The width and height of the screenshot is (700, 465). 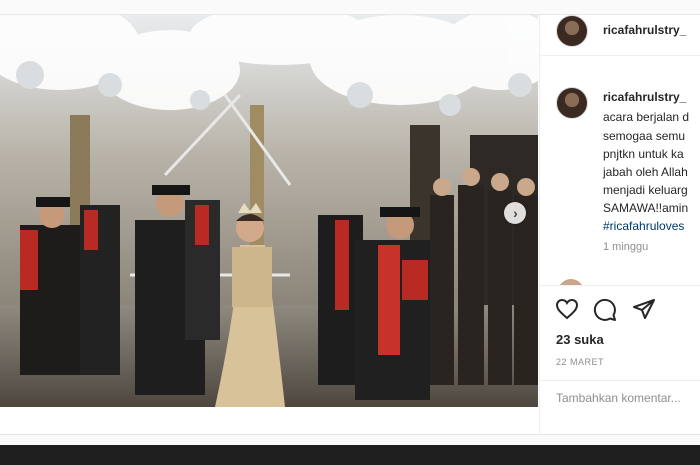 I want to click on caption-line: menjadi keluarg, so click(x=645, y=190).